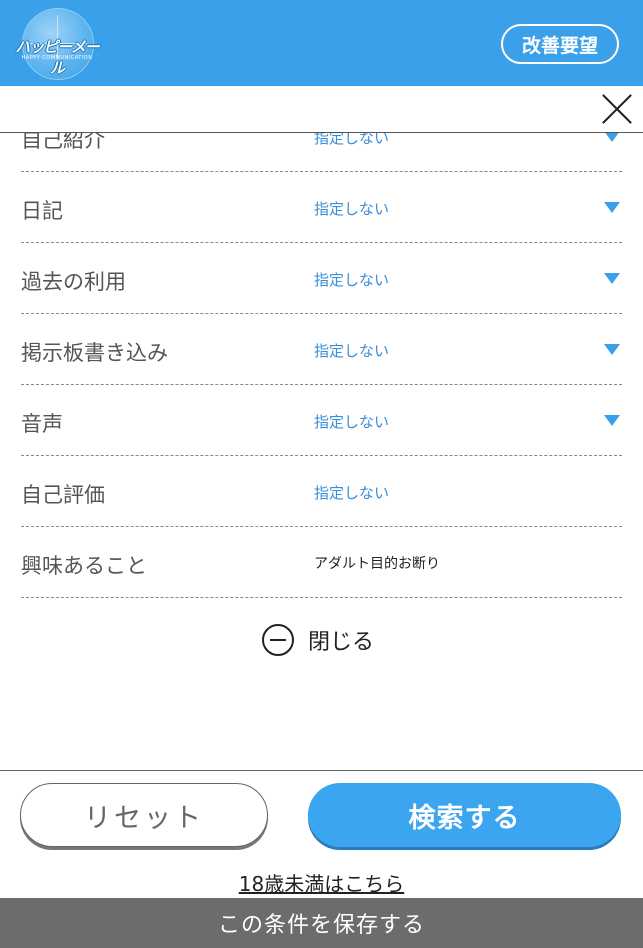  What do you see at coordinates (464, 815) in the screenshot?
I see `search-button: 検索する` at bounding box center [464, 815].